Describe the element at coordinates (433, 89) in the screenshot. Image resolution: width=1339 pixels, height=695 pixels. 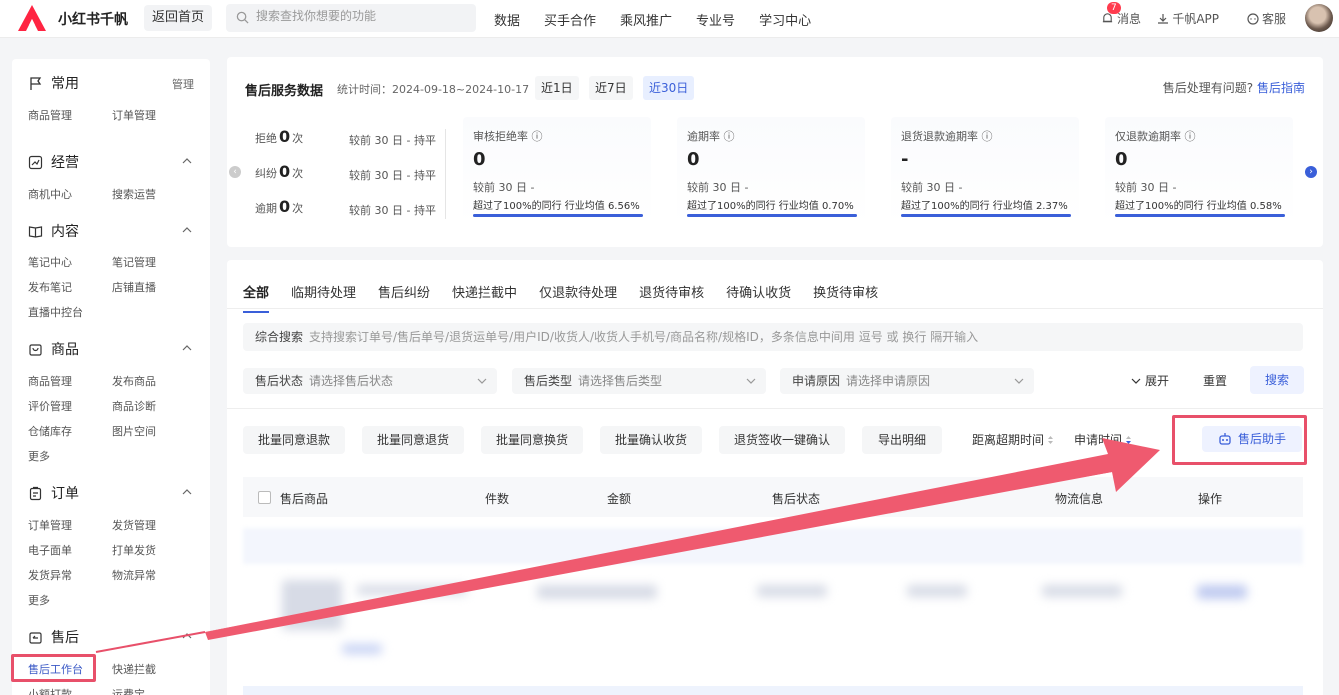
I see `stat-time: 统计时间：2024-09-18~2024-10-17` at that location.